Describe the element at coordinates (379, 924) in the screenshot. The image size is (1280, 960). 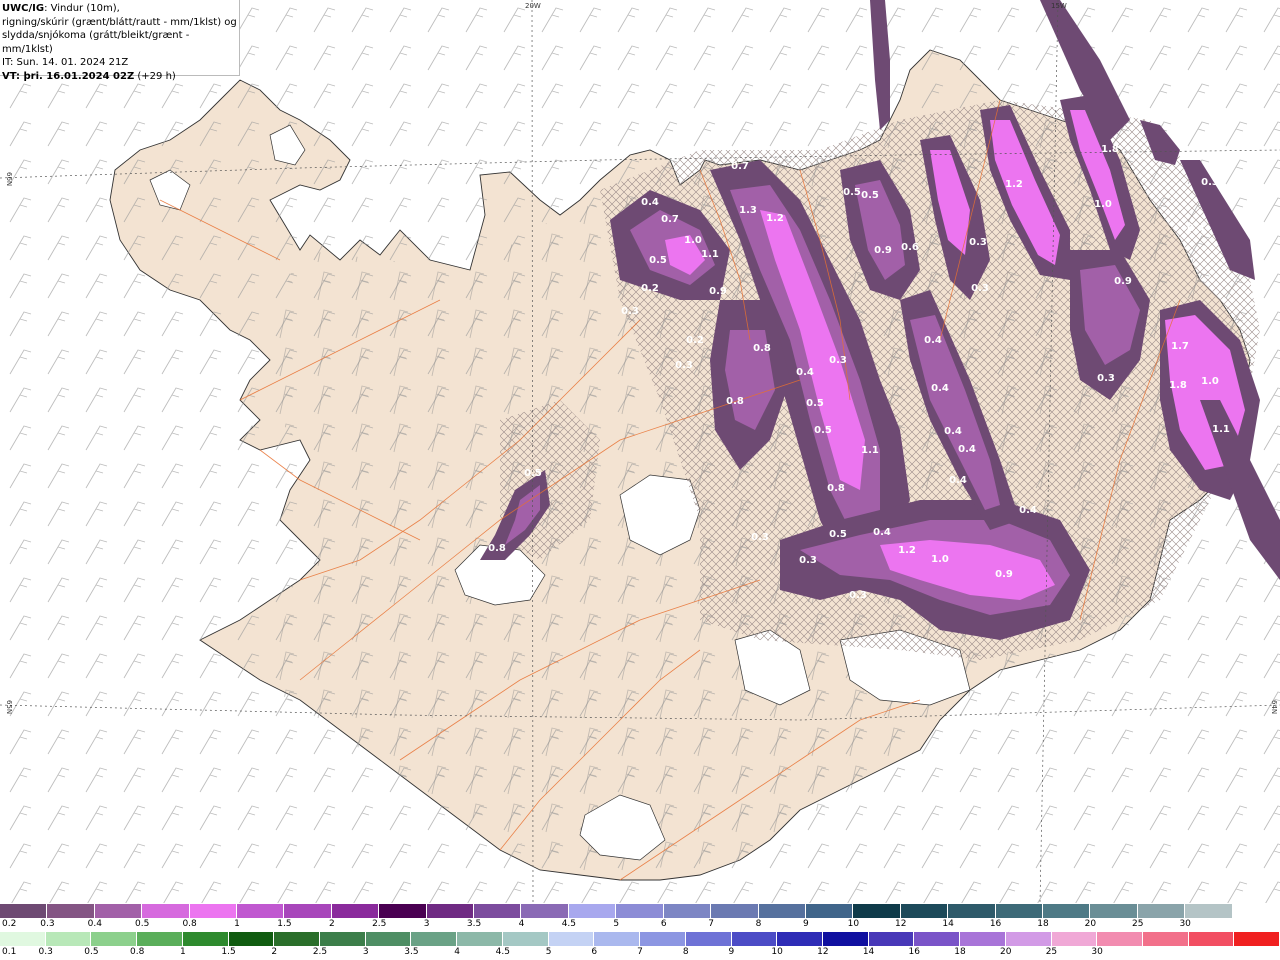
I see `legend-tick-label: 2.5` at that location.